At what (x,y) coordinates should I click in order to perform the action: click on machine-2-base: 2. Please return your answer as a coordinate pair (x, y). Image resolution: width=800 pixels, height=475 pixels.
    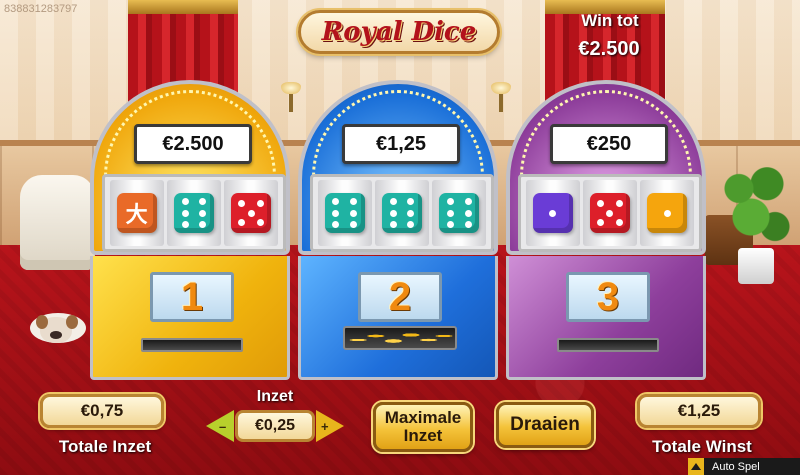
    Looking at the image, I should click on (398, 318).